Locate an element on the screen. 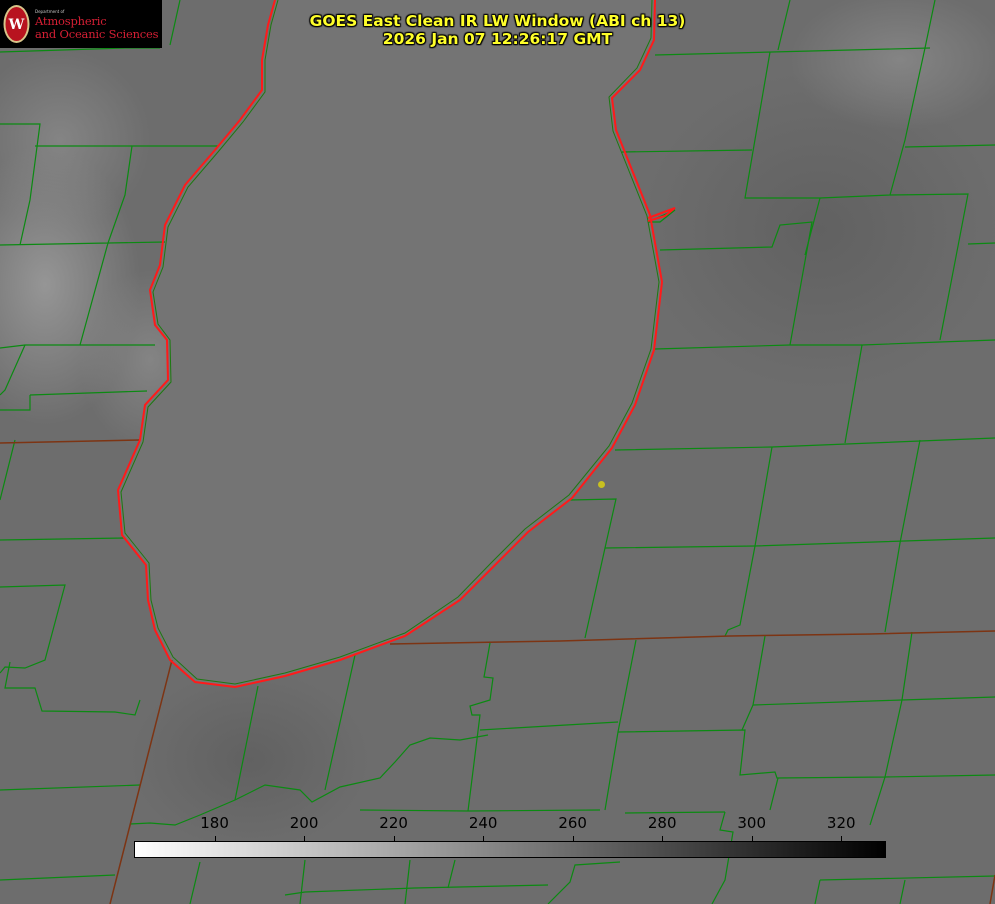 Image resolution: width=995 pixels, height=904 pixels. colorbar-tick-label: 200 is located at coordinates (304, 823).